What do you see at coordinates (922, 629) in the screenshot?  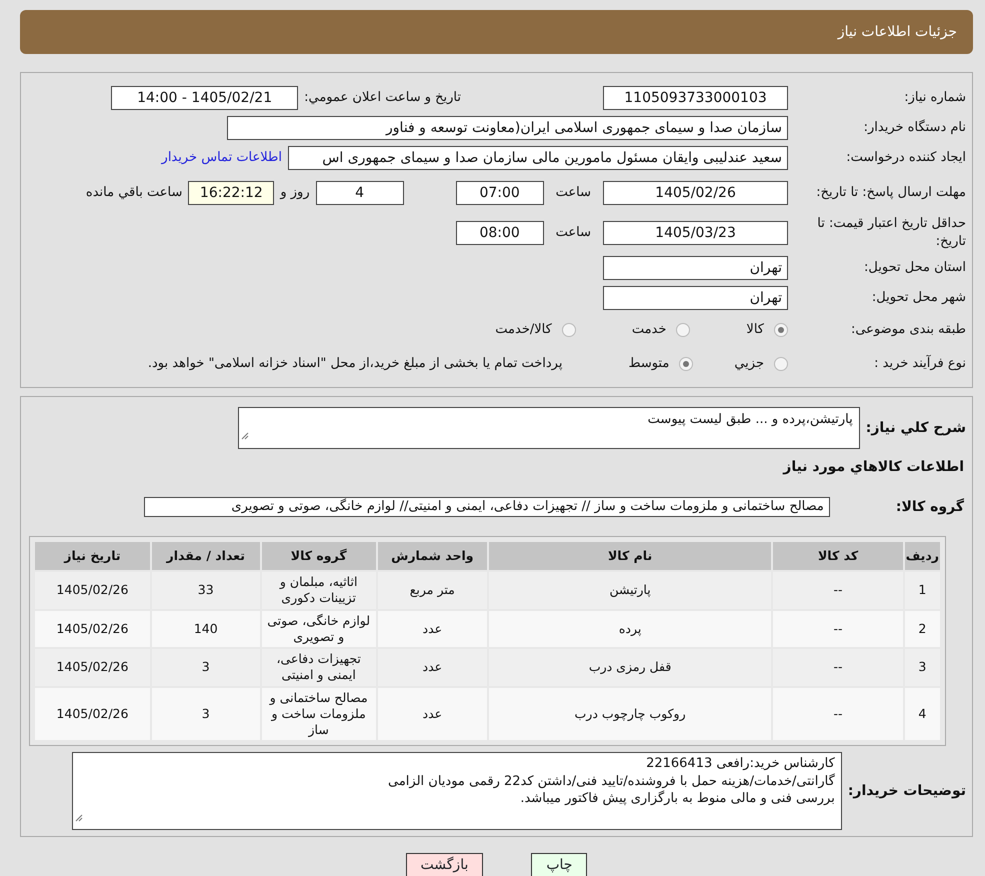 I see `table-cell: 2` at bounding box center [922, 629].